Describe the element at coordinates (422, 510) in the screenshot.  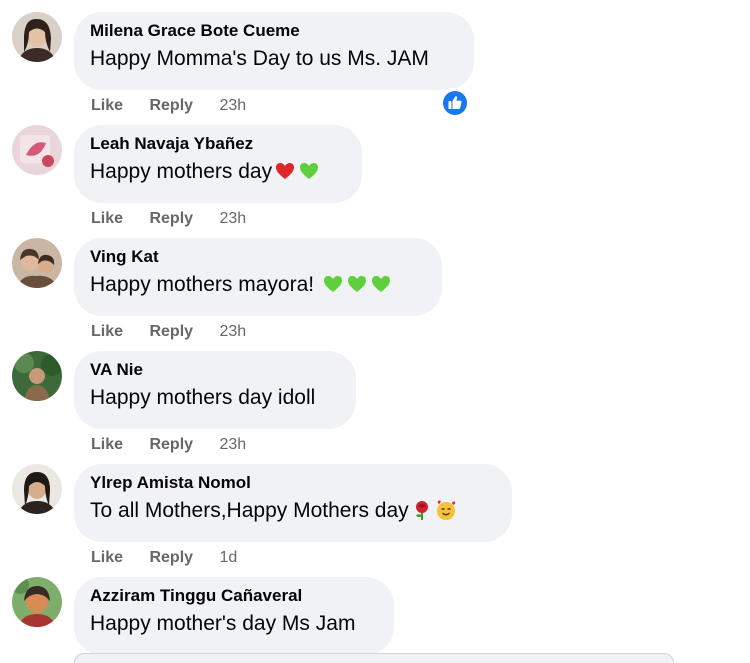
I see `rose-emoji` at that location.